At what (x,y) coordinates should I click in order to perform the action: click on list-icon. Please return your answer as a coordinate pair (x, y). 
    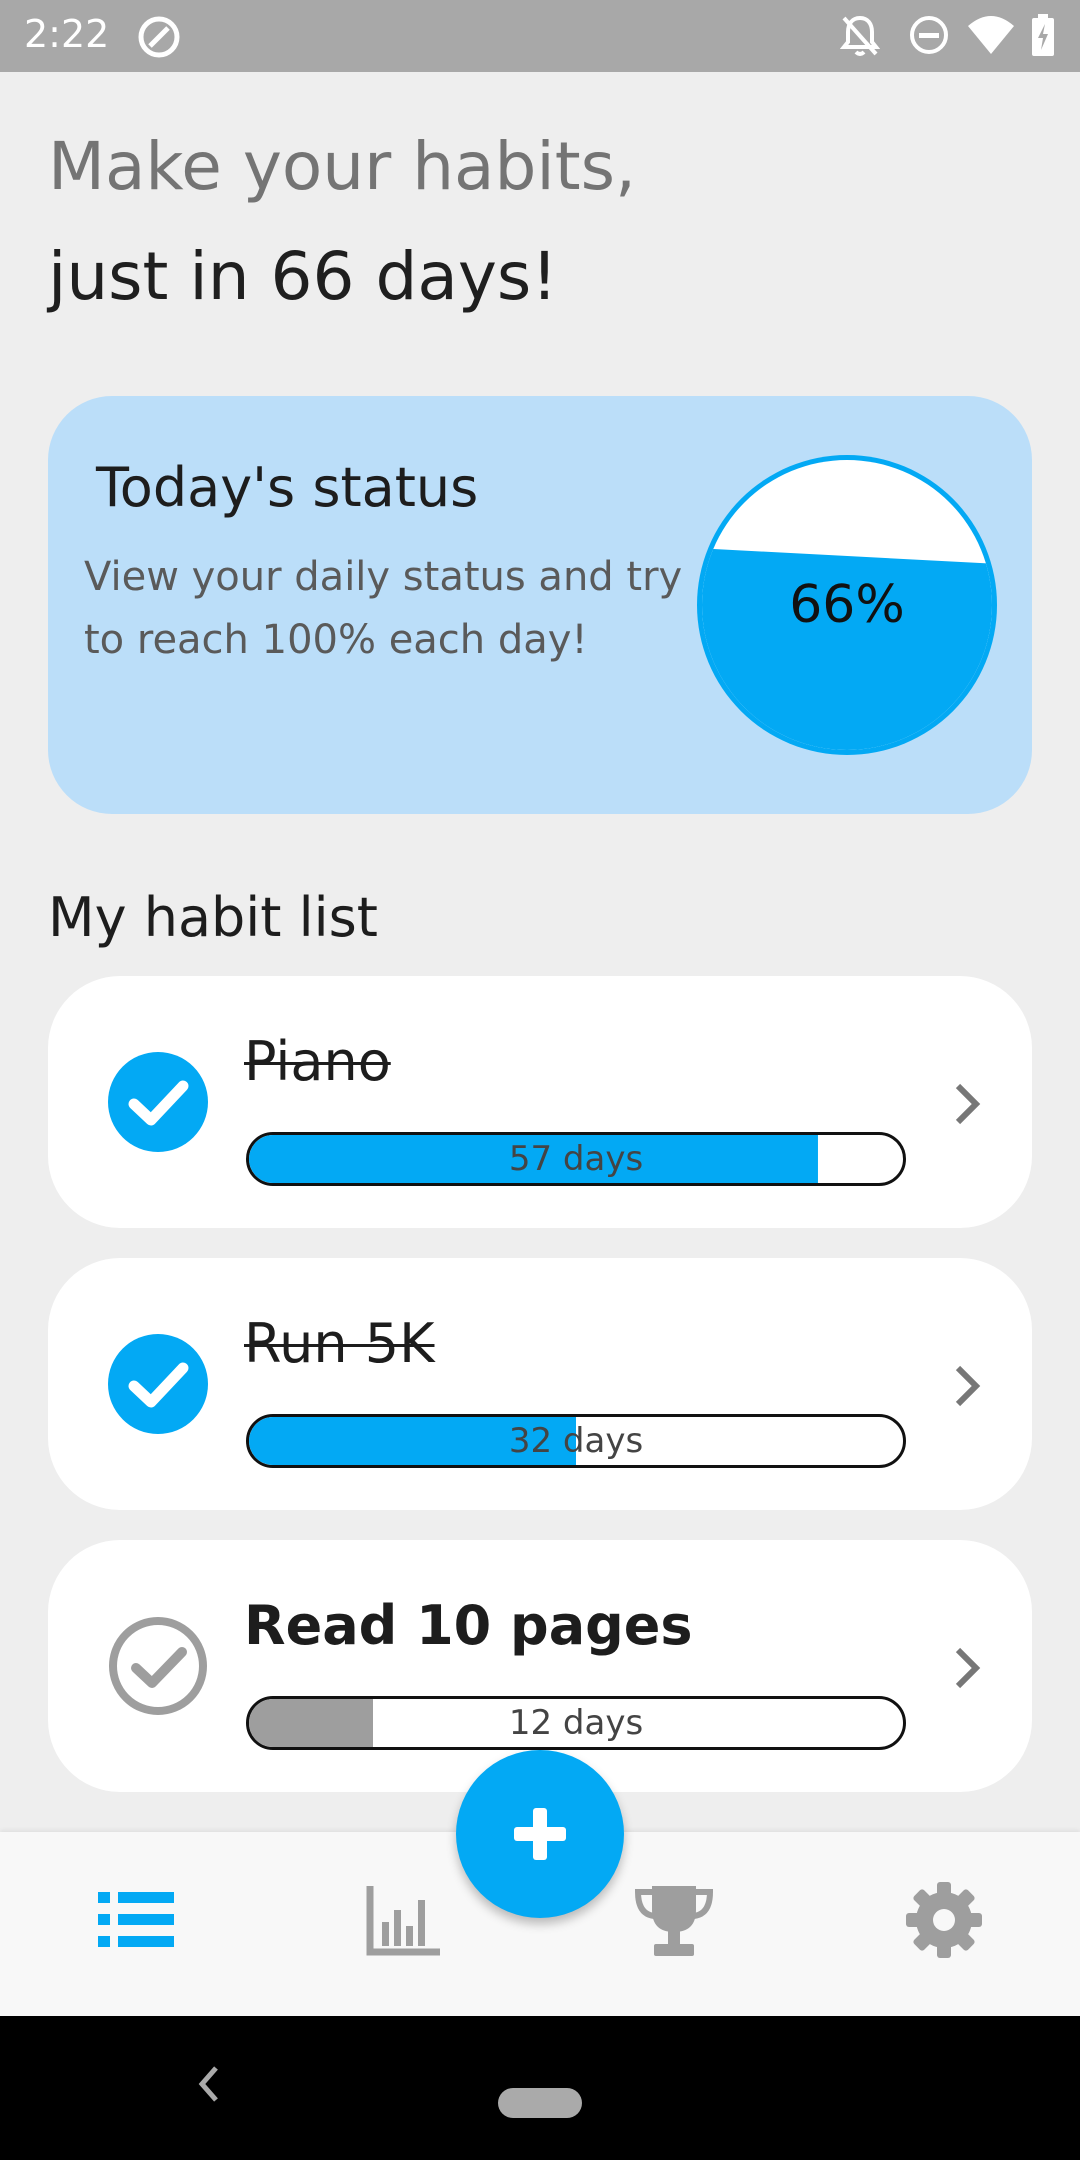
    Looking at the image, I should click on (136, 1920).